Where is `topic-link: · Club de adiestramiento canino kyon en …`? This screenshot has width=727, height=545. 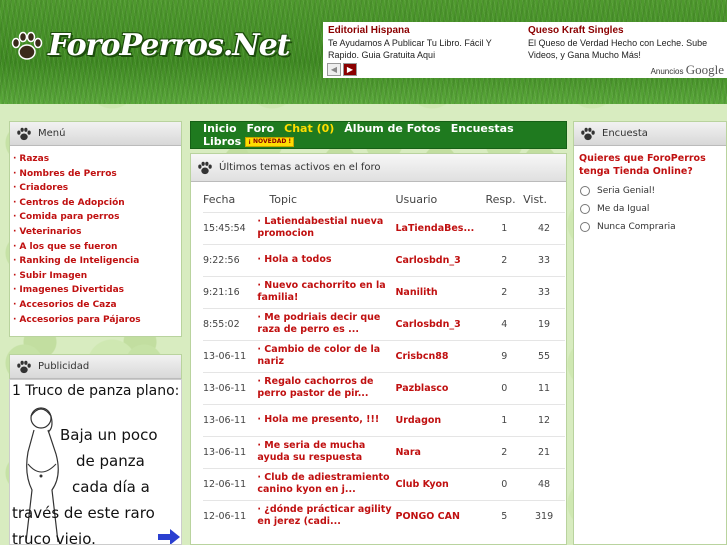 topic-link: · Club de adiestramiento canino kyon en … is located at coordinates (326, 483).